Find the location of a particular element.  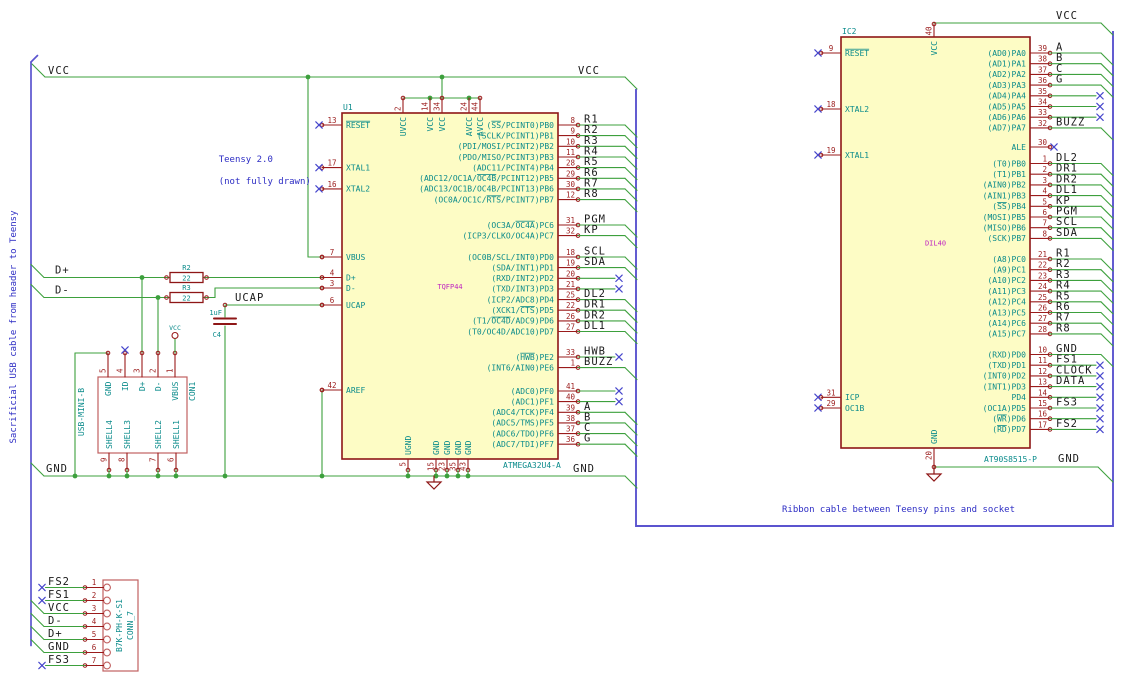

ic2-at90s8515-pin-number: 9 is located at coordinates (831, 48).